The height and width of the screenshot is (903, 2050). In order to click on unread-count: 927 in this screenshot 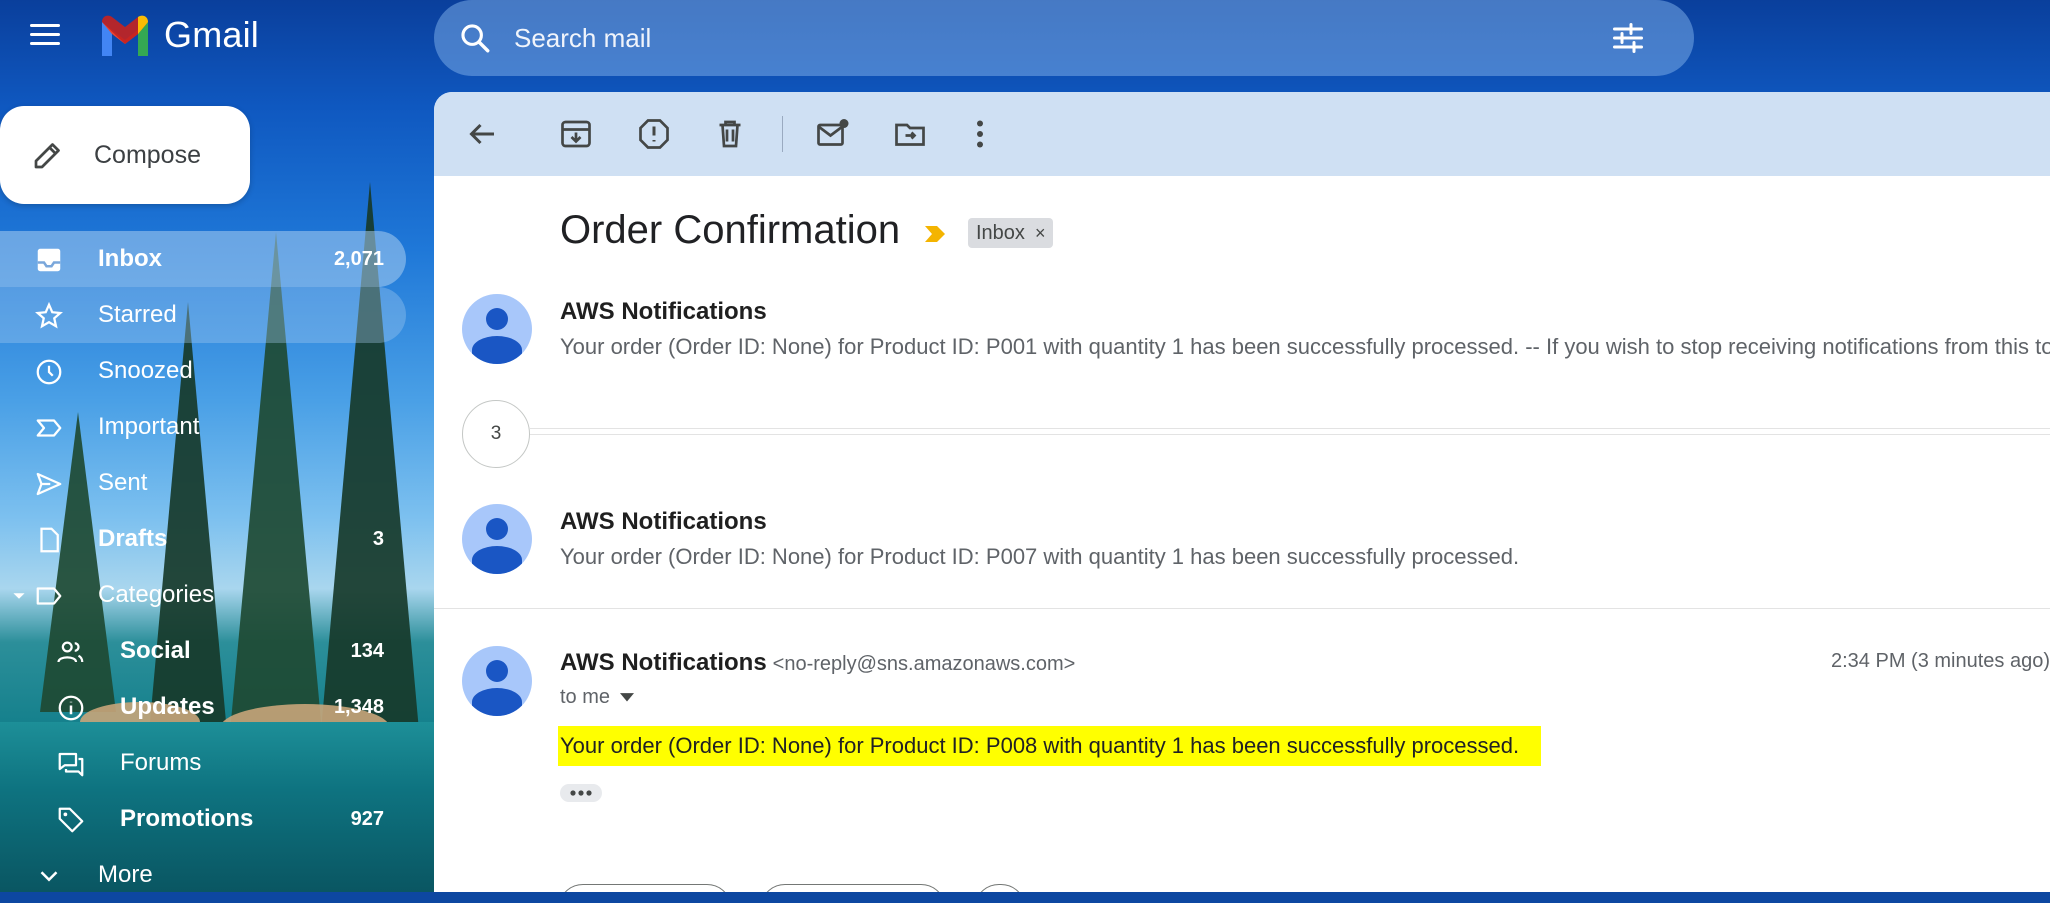, I will do `click(367, 818)`.